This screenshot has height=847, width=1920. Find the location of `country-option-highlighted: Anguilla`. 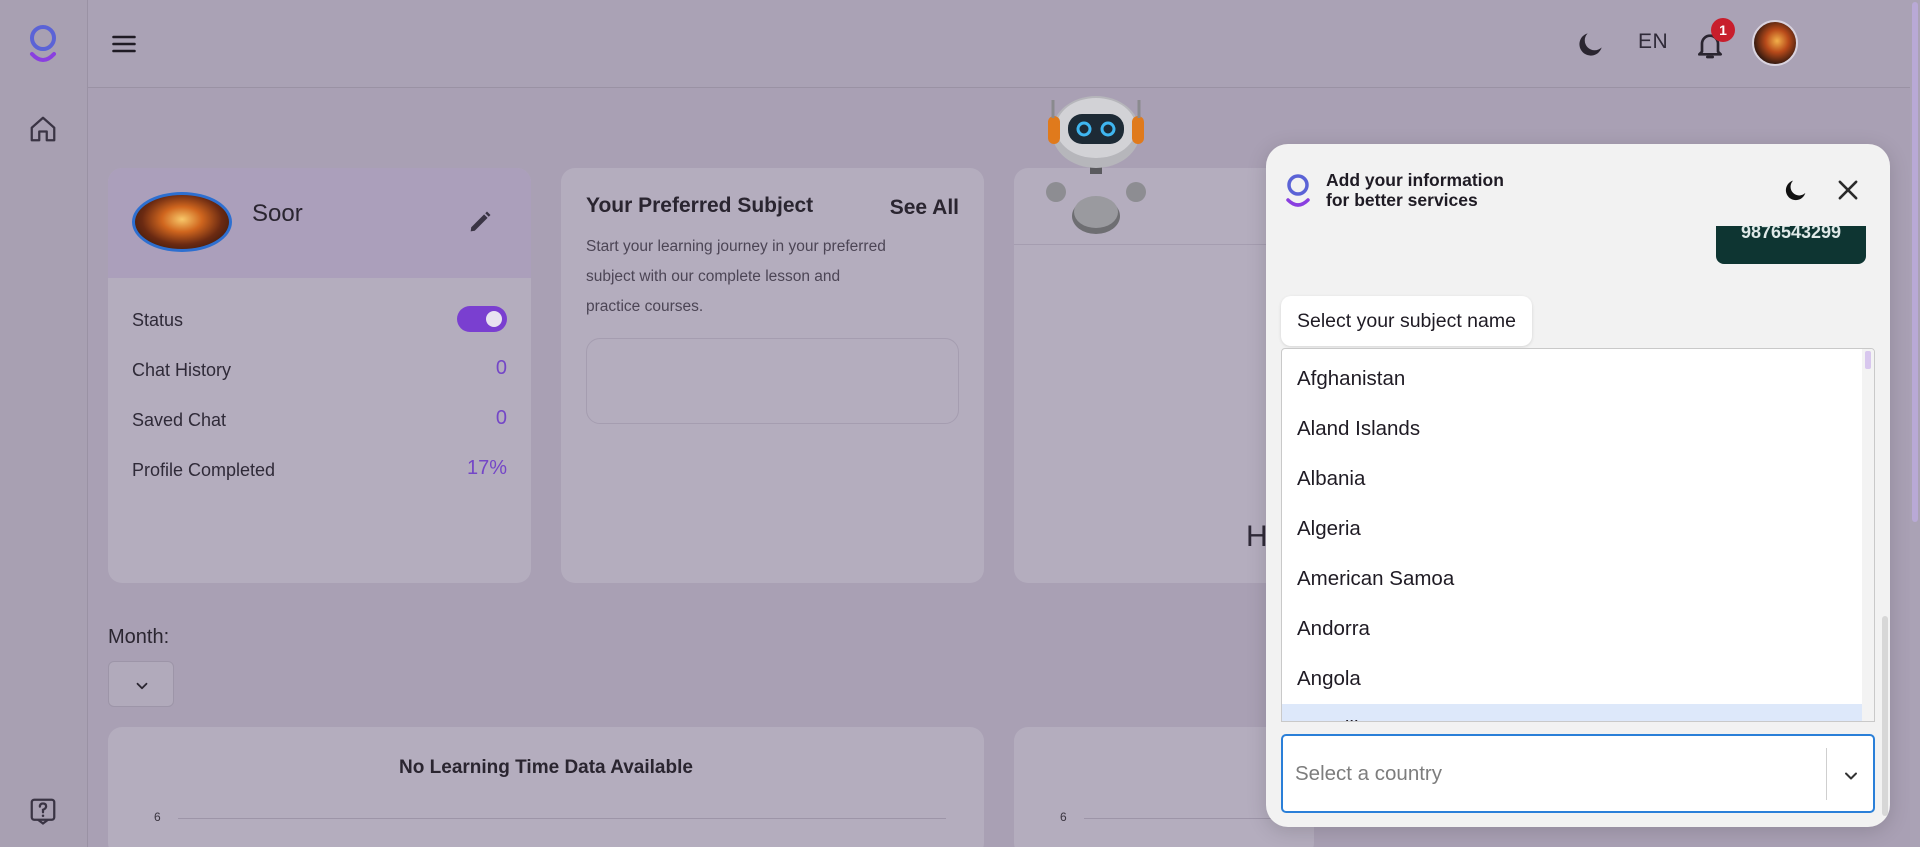

country-option-highlighted: Anguilla is located at coordinates (1572, 712).